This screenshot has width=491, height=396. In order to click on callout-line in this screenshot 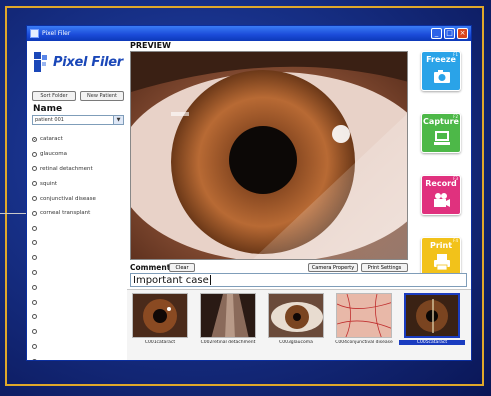, I will do `click(13, 213)`.